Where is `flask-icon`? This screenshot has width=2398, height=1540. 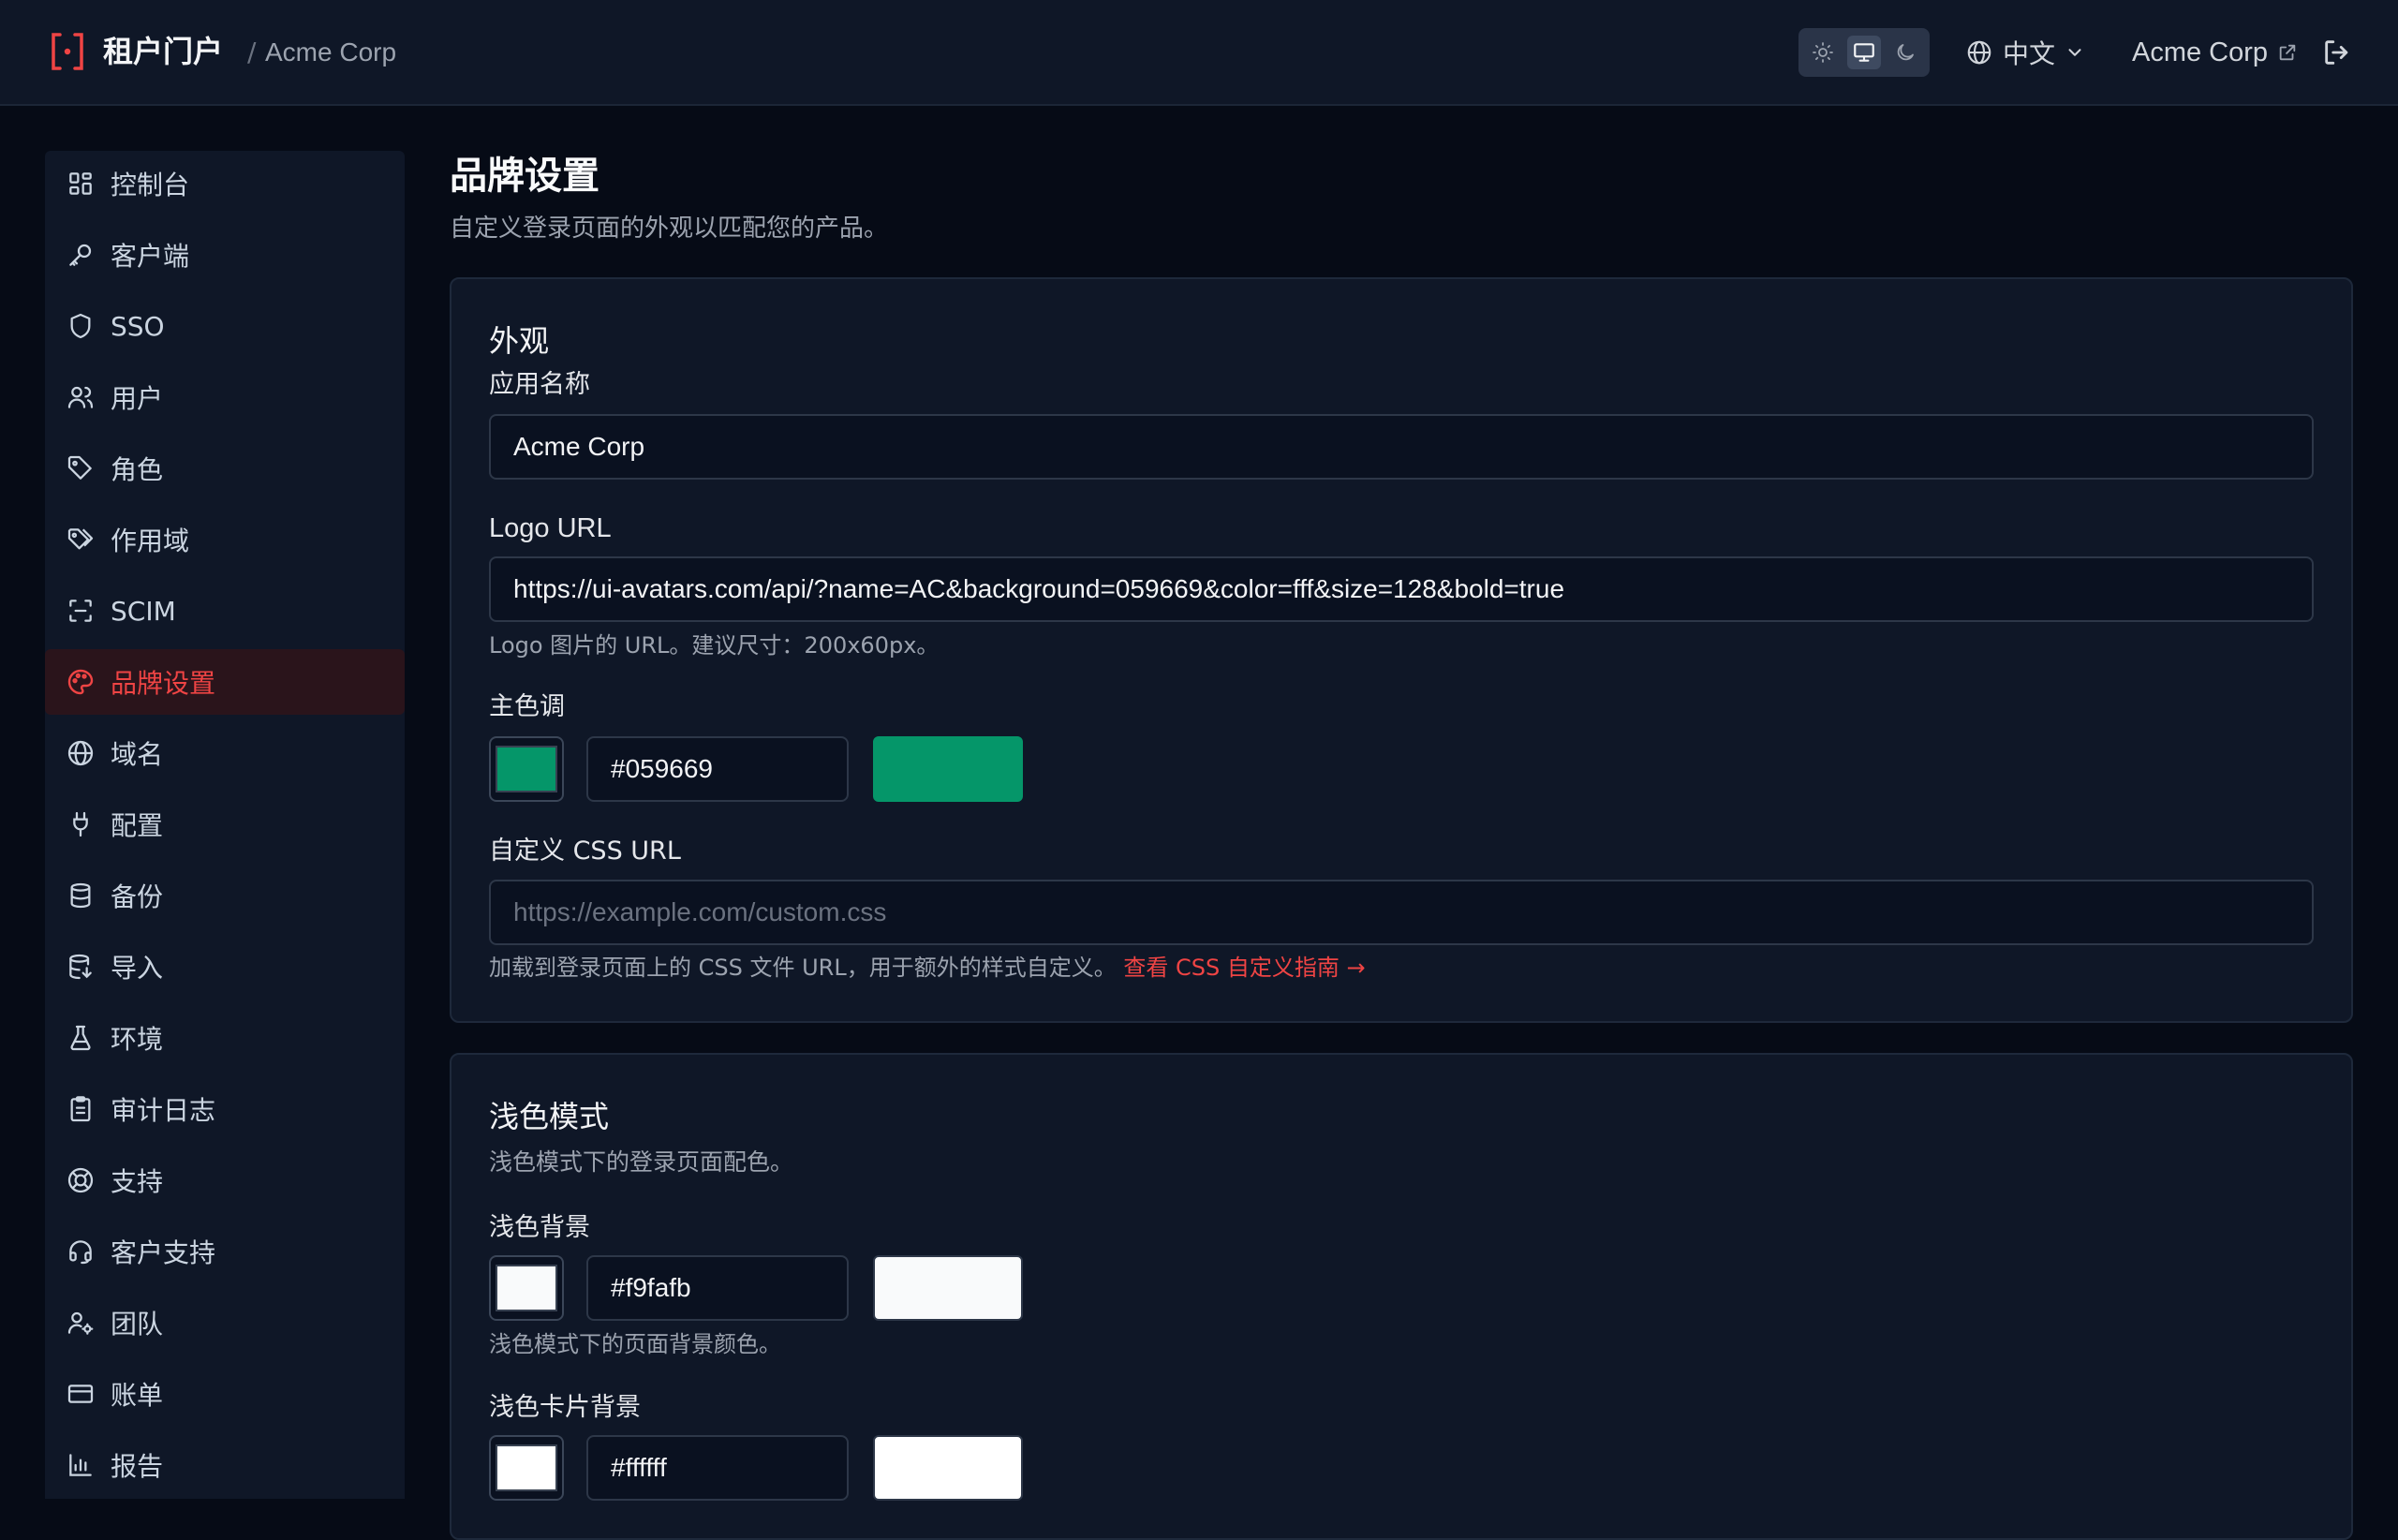
flask-icon is located at coordinates (80, 1038).